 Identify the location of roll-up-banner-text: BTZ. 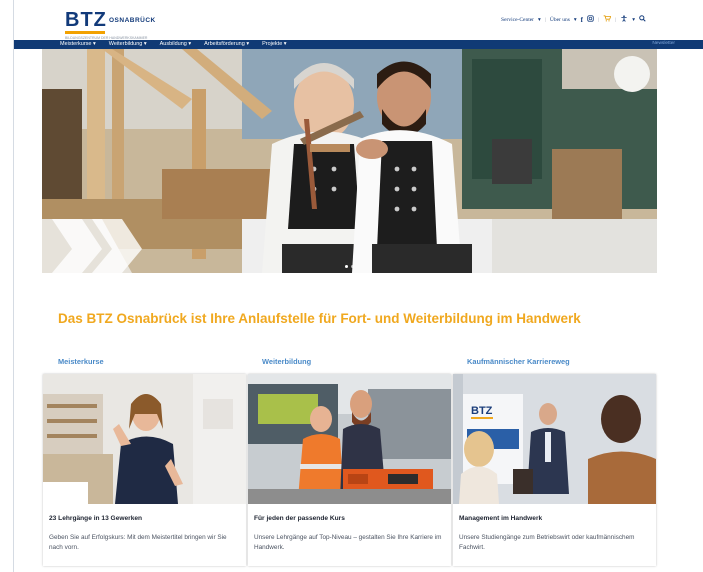
(482, 411).